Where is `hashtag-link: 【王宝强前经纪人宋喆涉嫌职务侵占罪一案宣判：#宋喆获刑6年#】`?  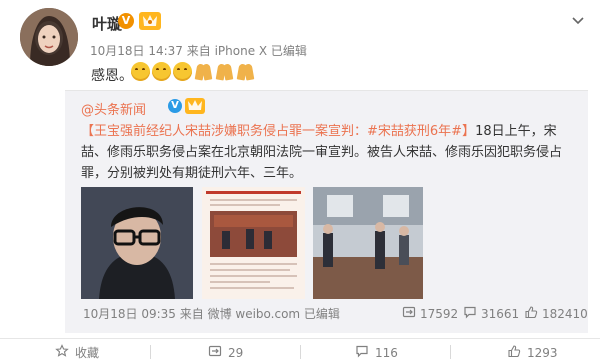 hashtag-link: 【王宝强前经纪人宋喆涉嫌职务侵占罪一案宣判：#宋喆获刑6年#】 is located at coordinates (278, 131).